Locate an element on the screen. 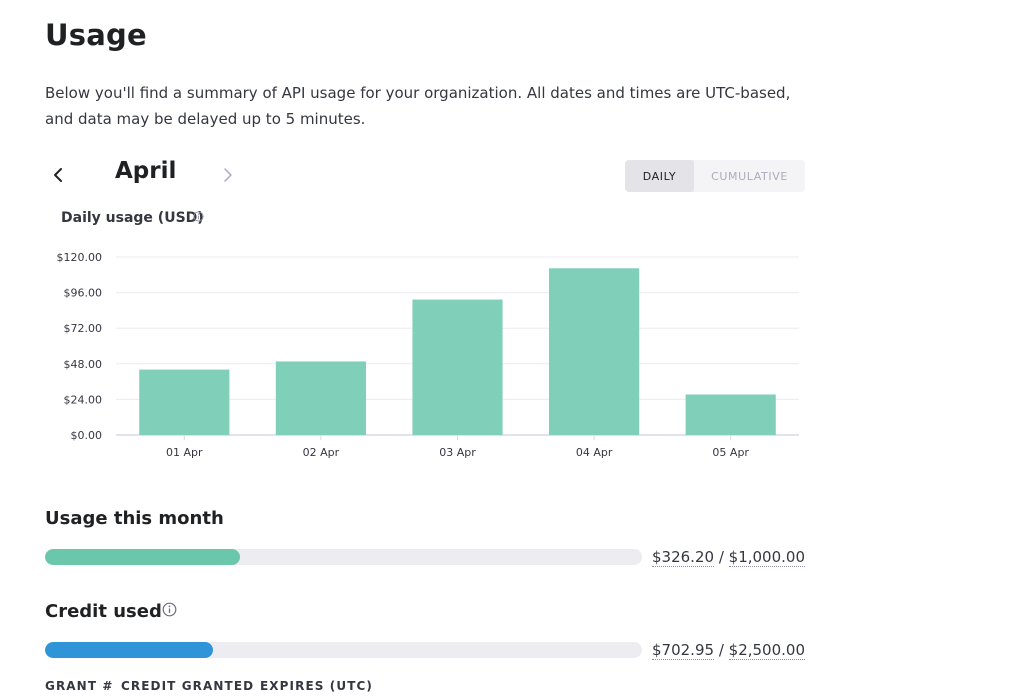 The height and width of the screenshot is (700, 1012). y-tick-label: $96.00 is located at coordinates (83, 293).